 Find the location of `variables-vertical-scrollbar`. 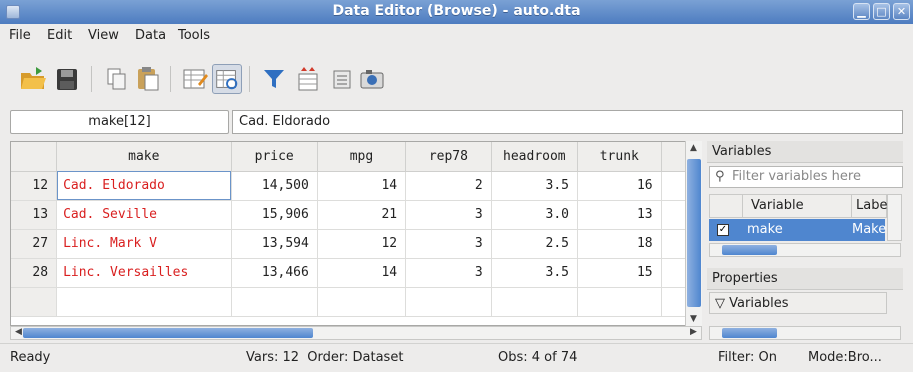

variables-vertical-scrollbar is located at coordinates (894, 217).